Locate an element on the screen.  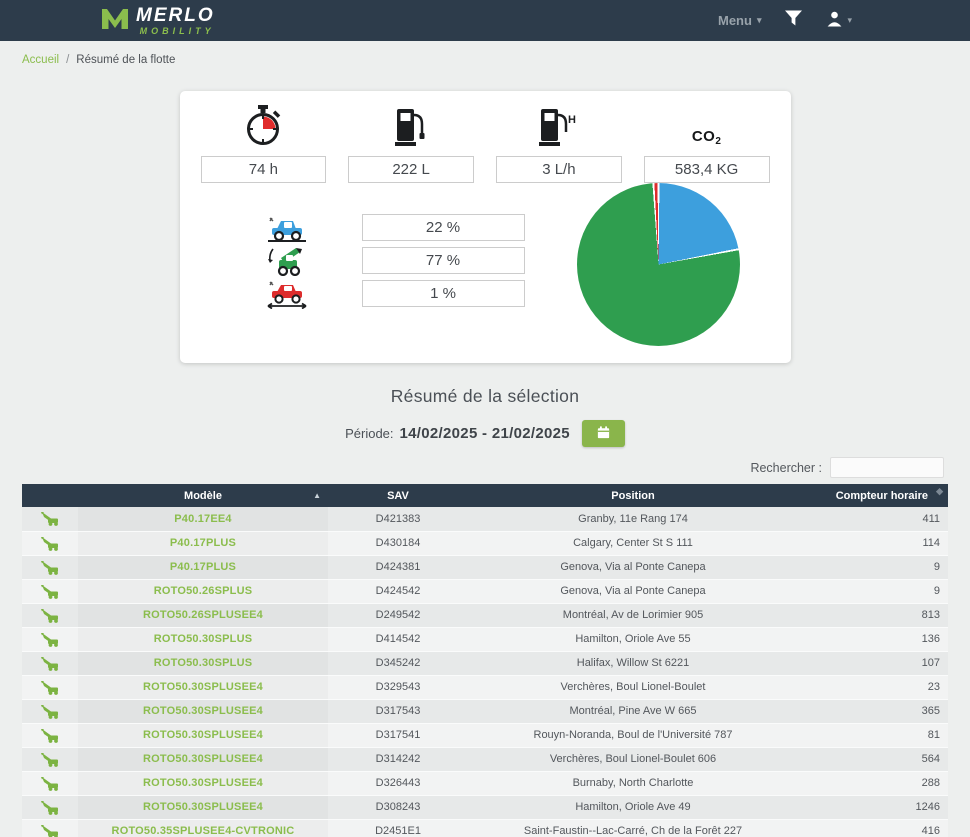
table-header-row: Modèle ▲ SAV Position Compteur horaire ◆ is located at coordinates (485, 495).